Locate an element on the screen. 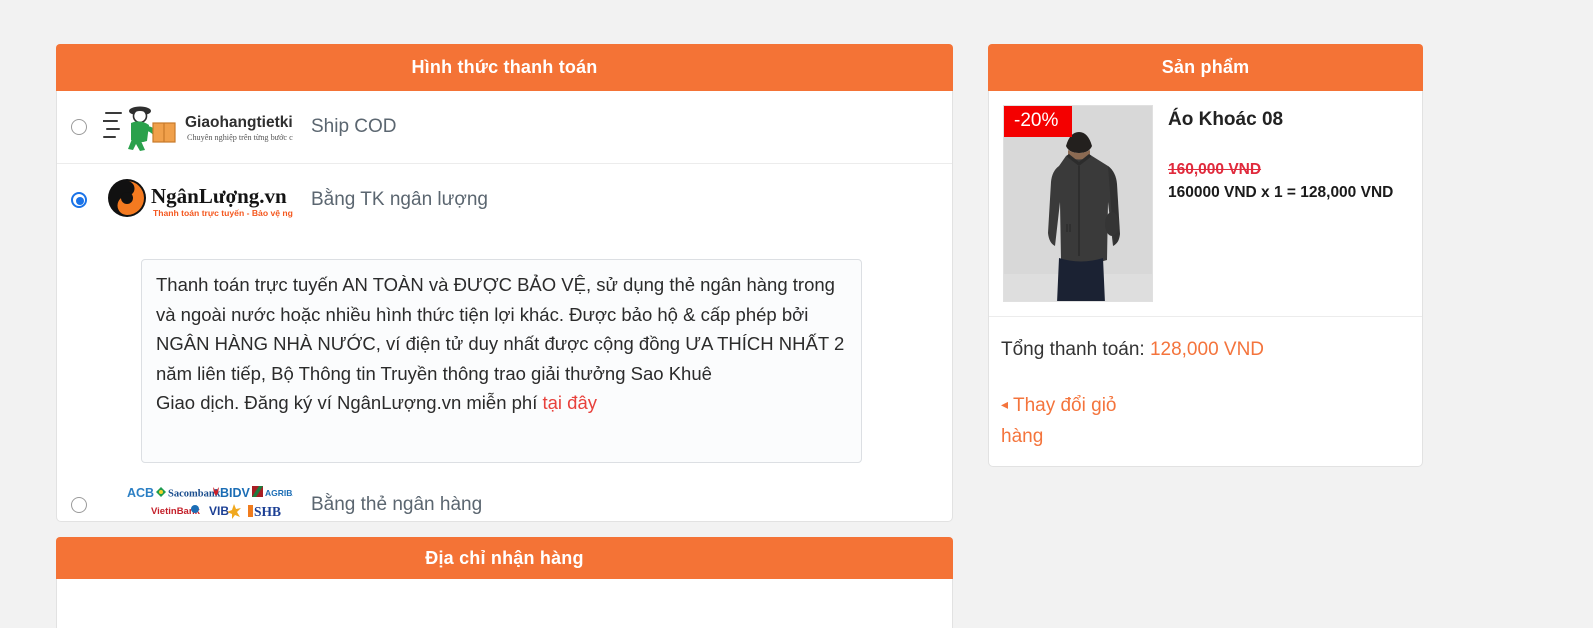 This screenshot has width=1593, height=628. product-old-price: 160,000 VND is located at coordinates (1215, 169).